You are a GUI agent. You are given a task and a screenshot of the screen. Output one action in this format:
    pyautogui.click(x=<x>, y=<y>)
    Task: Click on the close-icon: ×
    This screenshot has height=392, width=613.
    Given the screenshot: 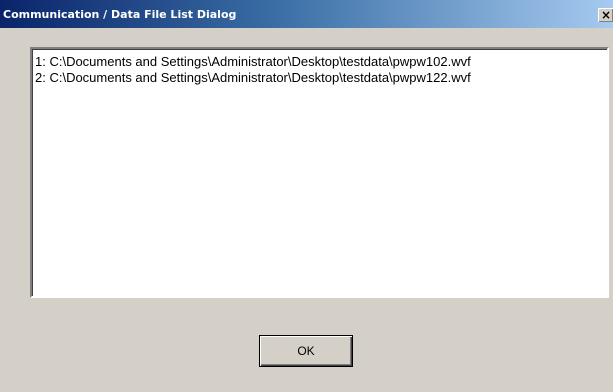 What is the action you would take?
    pyautogui.click(x=606, y=15)
    